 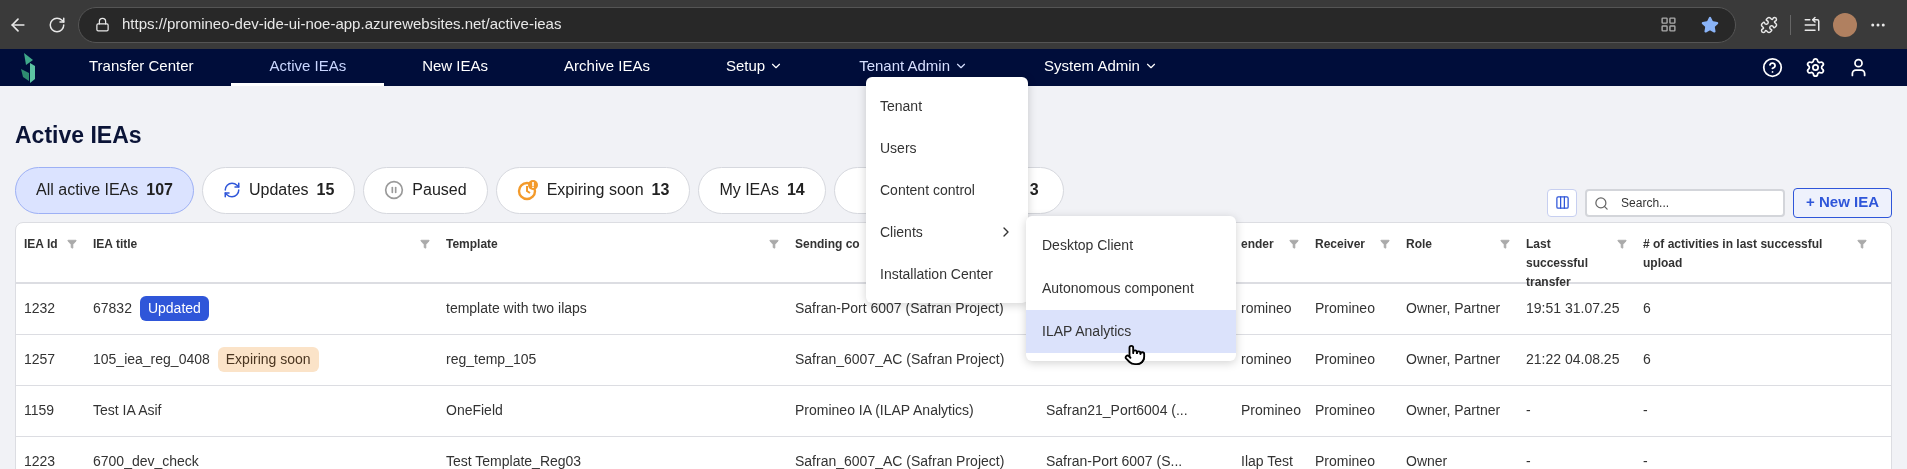 What do you see at coordinates (425, 190) in the screenshot?
I see `filter-chip: Paused` at bounding box center [425, 190].